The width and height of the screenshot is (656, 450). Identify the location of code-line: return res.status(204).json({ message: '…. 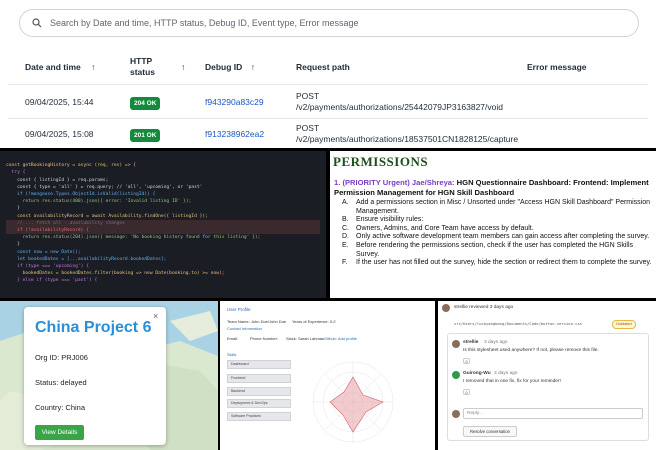
(133, 238).